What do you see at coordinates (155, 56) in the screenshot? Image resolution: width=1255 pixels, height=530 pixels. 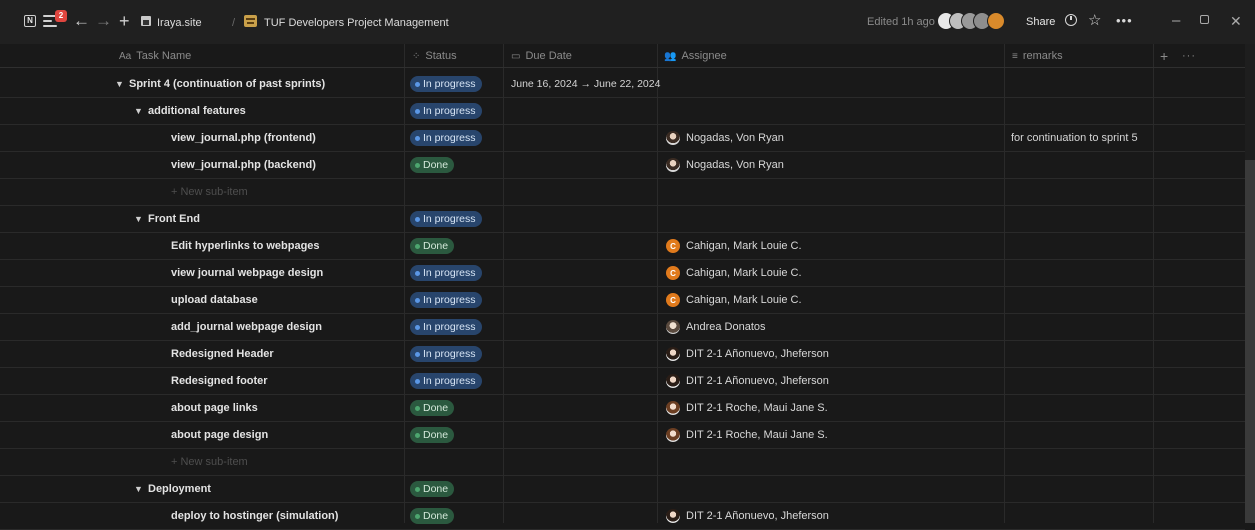 I see `column-header-task-name: Aa Task Name` at bounding box center [155, 56].